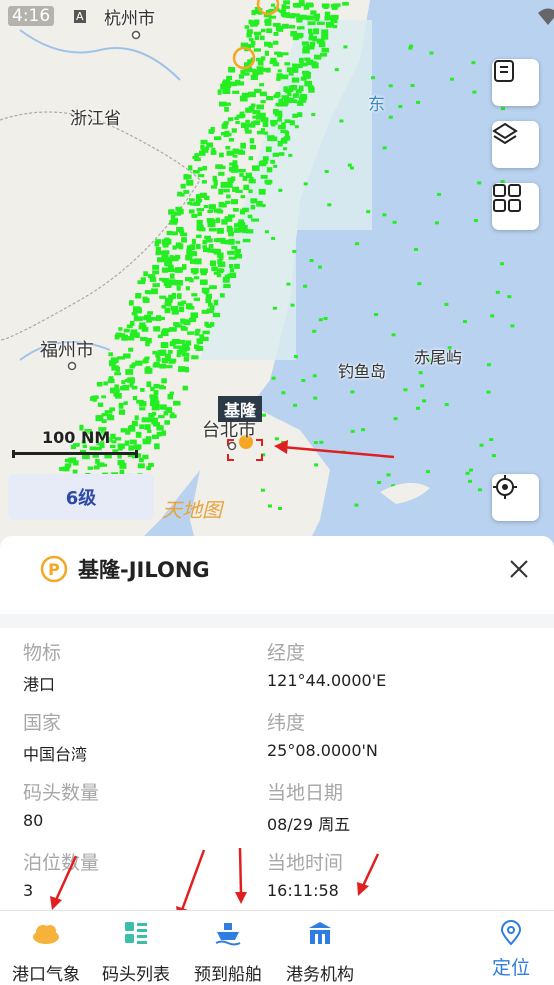 Image resolution: width=554 pixels, height=985 pixels. I want to click on list-button, so click(515, 82).